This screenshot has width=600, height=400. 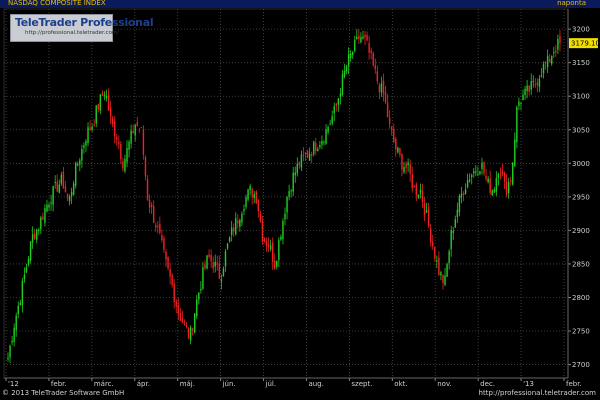 What do you see at coordinates (13, 384) in the screenshot?
I see `x-tick-label: '12` at bounding box center [13, 384].